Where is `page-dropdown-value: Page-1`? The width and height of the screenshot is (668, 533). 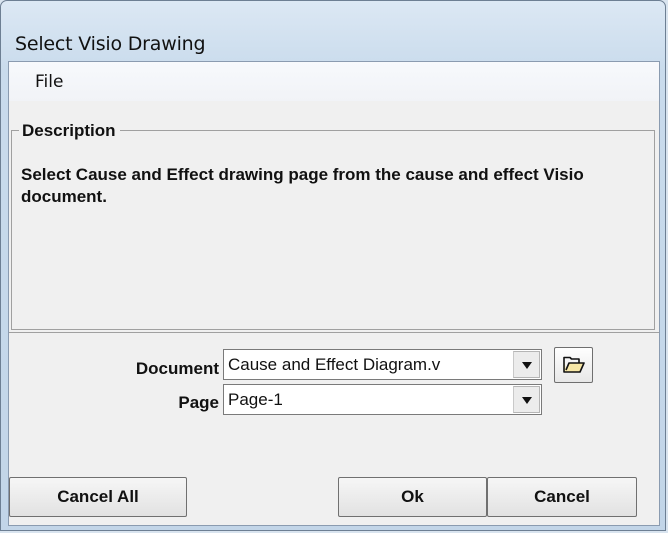
page-dropdown-value: Page-1 is located at coordinates (255, 399).